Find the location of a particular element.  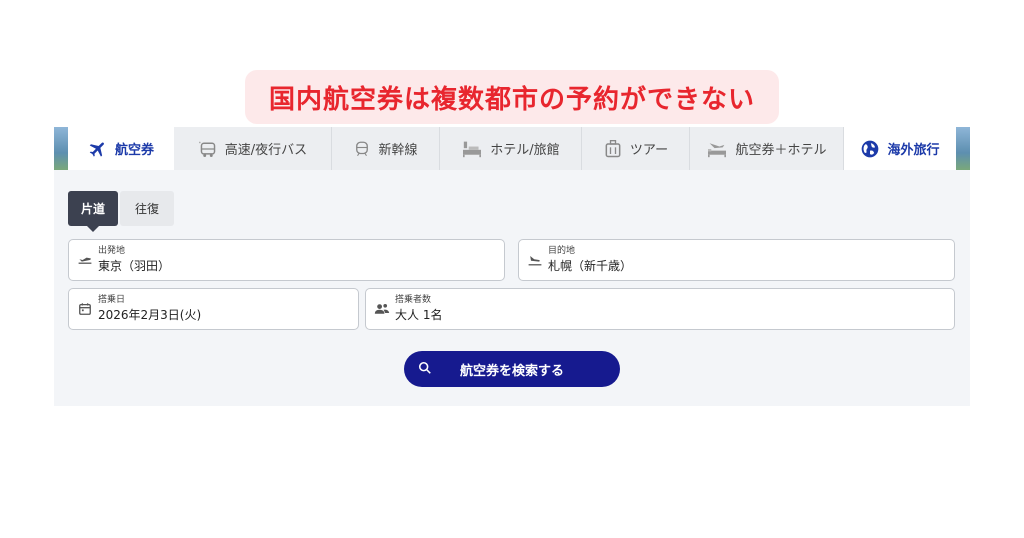

caption-text: 国内航空券は複数都市の予約ができない is located at coordinates (511, 99).